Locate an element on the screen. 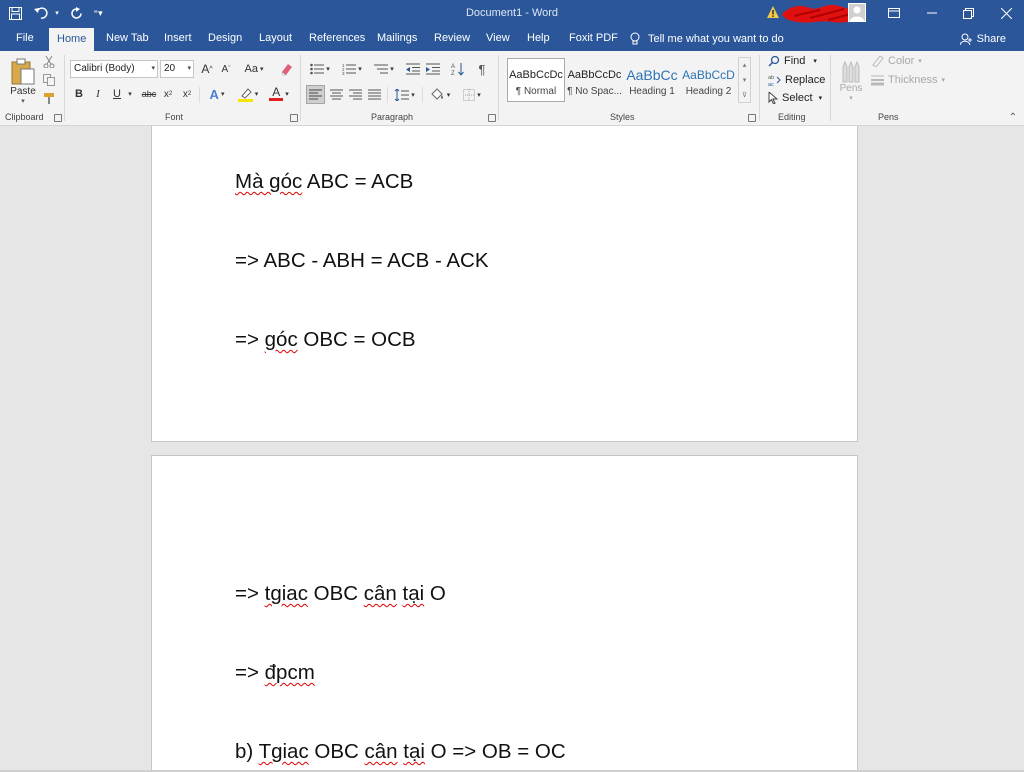  tab-insert: Insert is located at coordinates (178, 38).